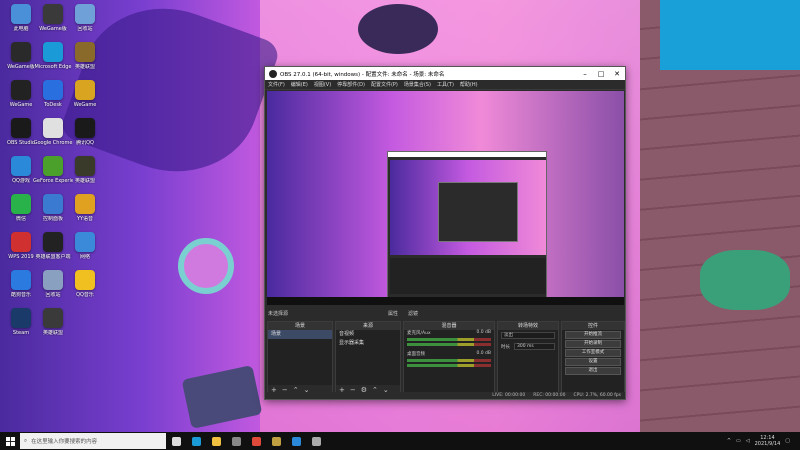 The height and width of the screenshot is (450, 800). Describe the element at coordinates (21, 252) in the screenshot. I see `desktop-icon: WPS 2019` at that location.